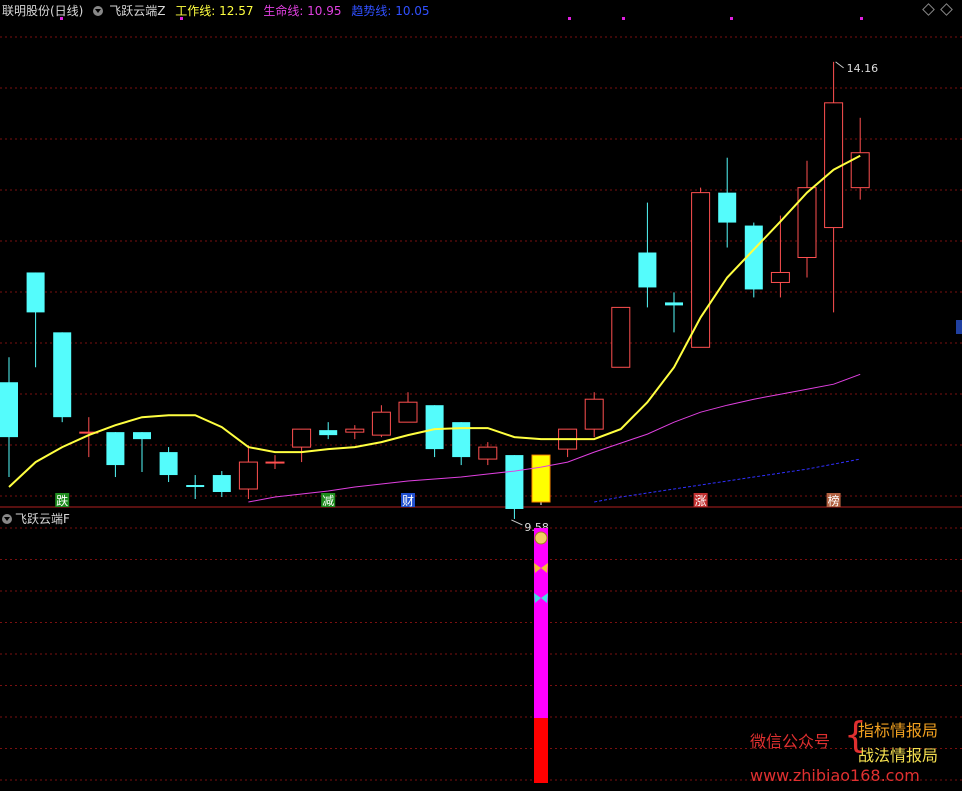  Describe the element at coordinates (408, 501) in the screenshot. I see `marker-label: 财` at that location.